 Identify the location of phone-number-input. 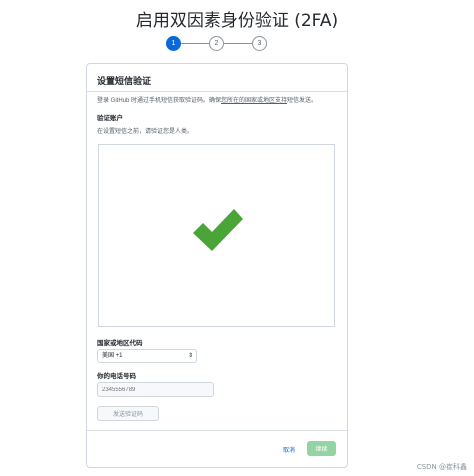
(155, 389).